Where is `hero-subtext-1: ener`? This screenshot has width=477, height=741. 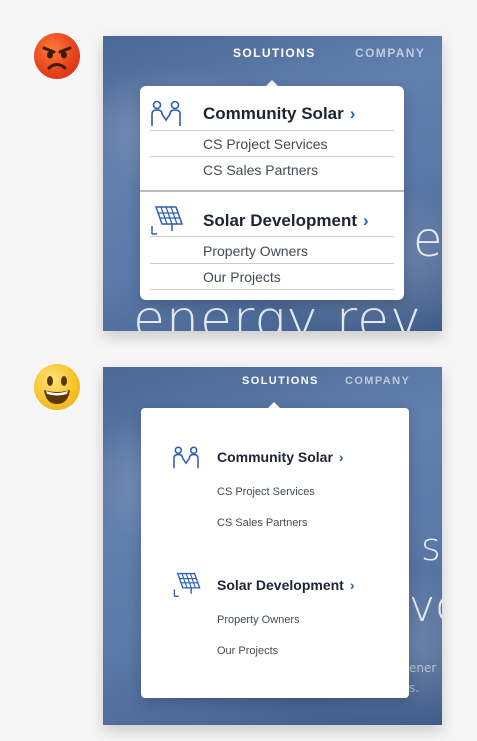
hero-subtext-1: ener is located at coordinates (423, 668).